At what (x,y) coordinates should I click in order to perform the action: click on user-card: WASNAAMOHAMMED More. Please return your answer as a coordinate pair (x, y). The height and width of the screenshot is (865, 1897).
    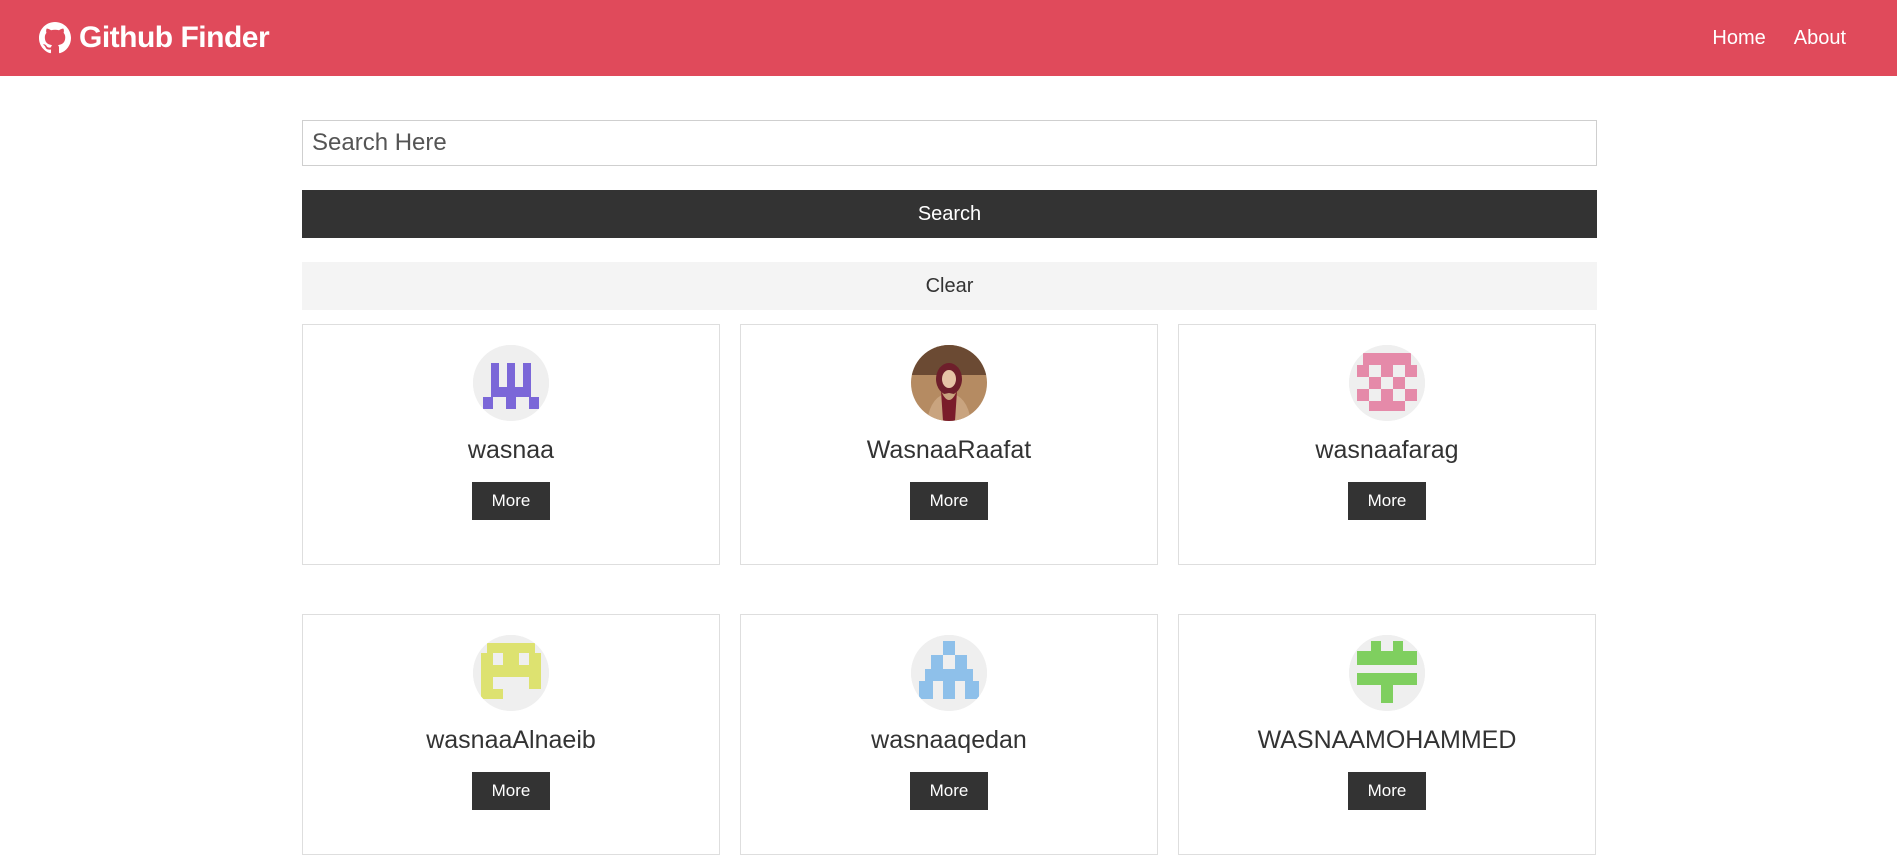
    Looking at the image, I should click on (1387, 734).